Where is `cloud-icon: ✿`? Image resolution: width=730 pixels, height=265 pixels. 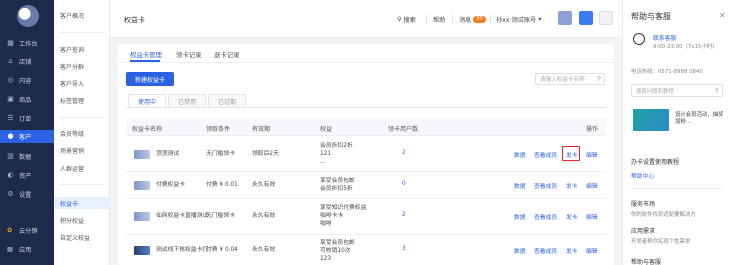
cloud-icon: ✿ is located at coordinates (10, 230).